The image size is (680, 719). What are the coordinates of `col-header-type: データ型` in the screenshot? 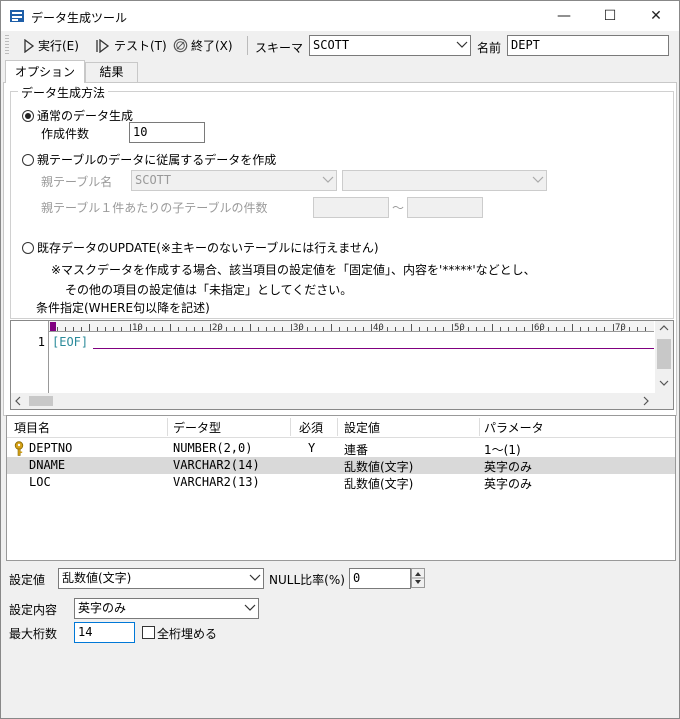 It's located at (197, 427).